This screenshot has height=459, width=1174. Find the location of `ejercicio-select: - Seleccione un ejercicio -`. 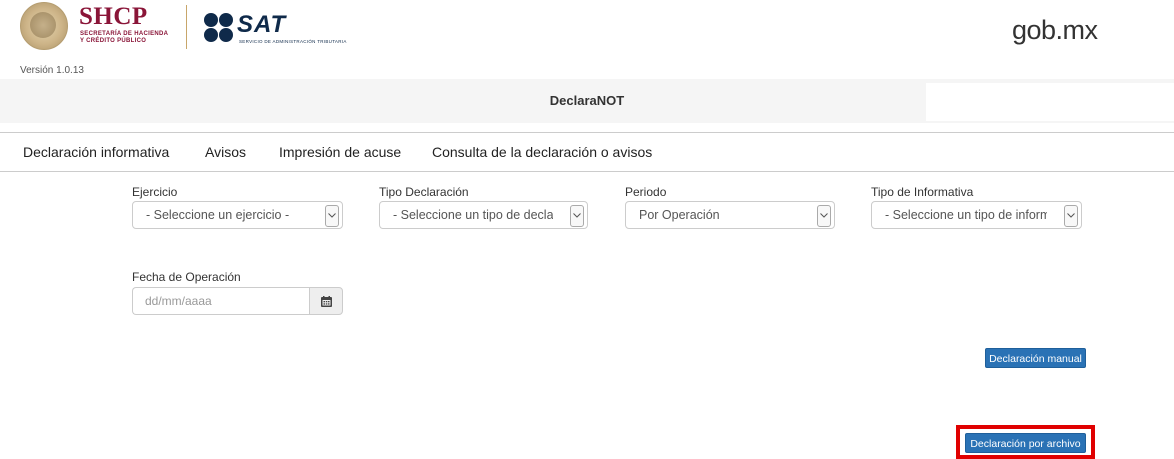

ejercicio-select: - Seleccione un ejercicio - is located at coordinates (237, 215).